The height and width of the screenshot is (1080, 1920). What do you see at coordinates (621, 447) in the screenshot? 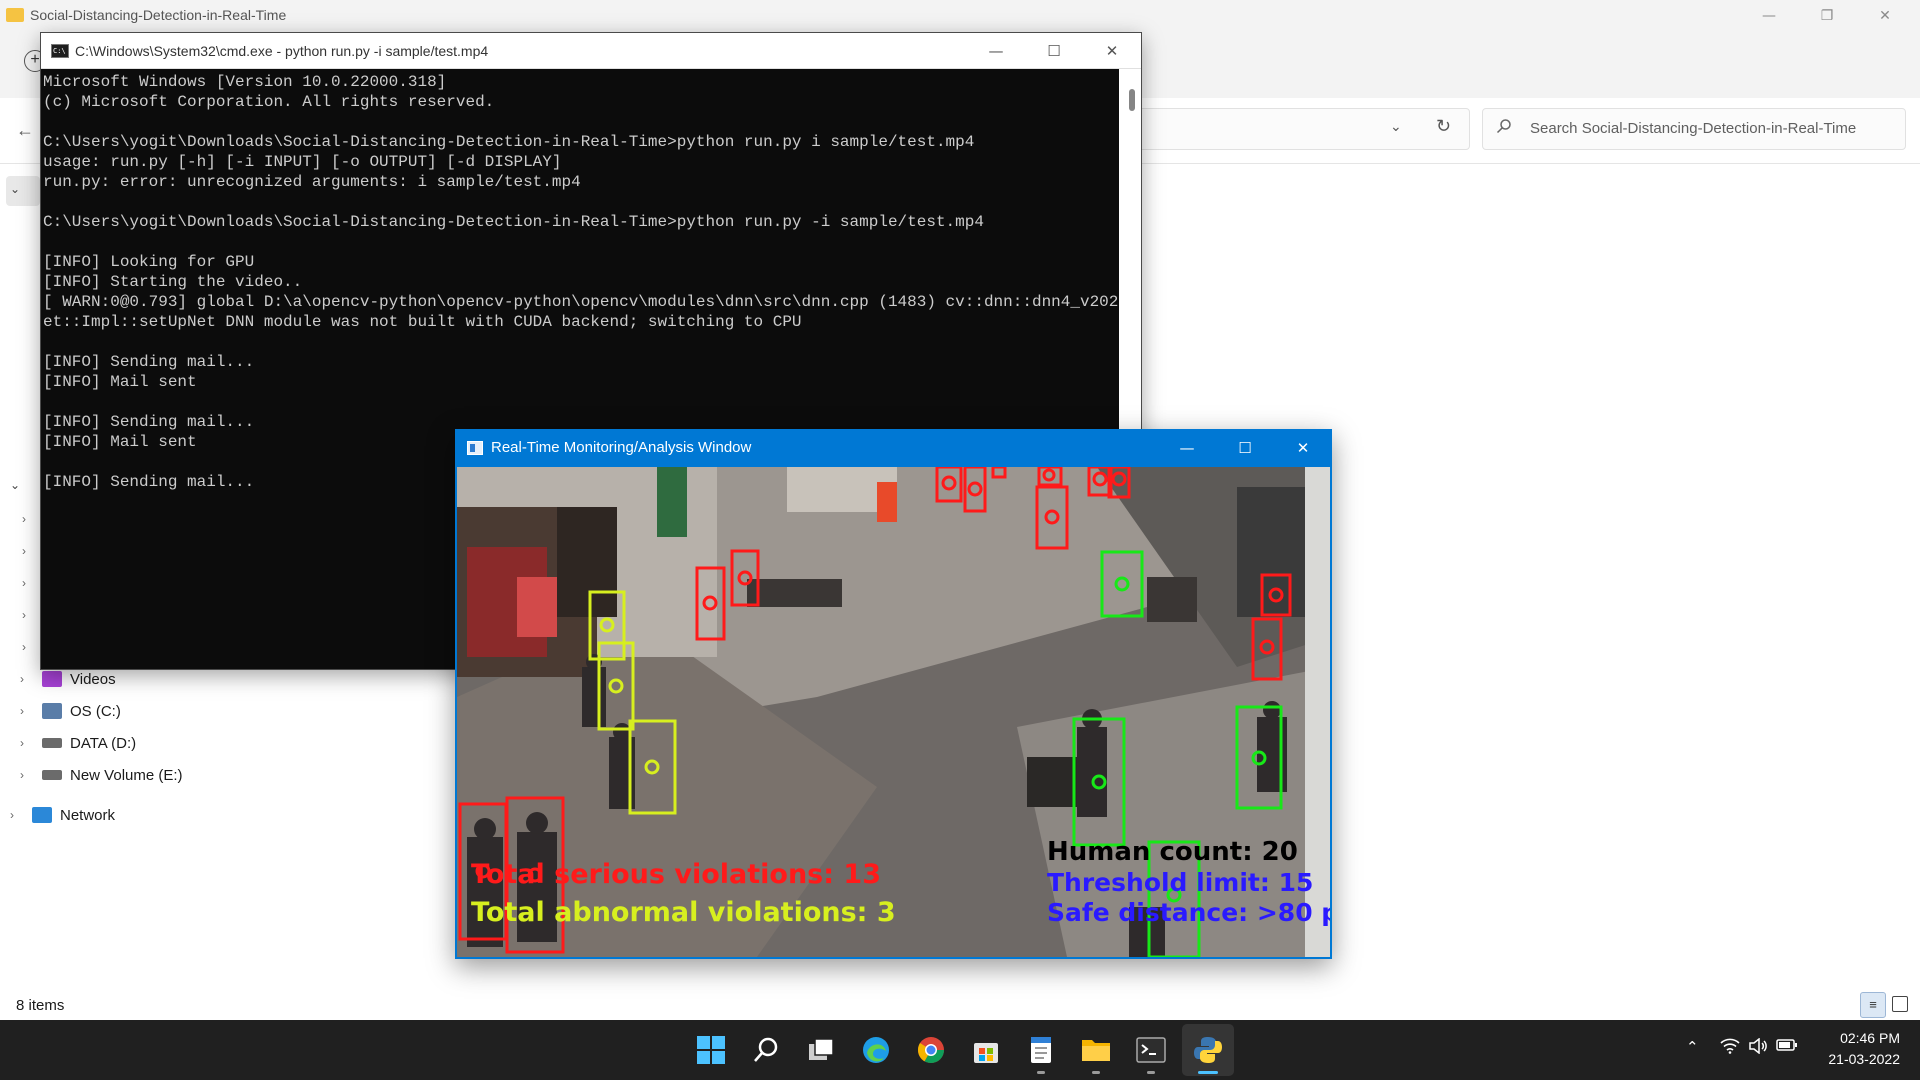
I see `monitoring-title: Real-Time Monitoring/Analysis Window` at bounding box center [621, 447].